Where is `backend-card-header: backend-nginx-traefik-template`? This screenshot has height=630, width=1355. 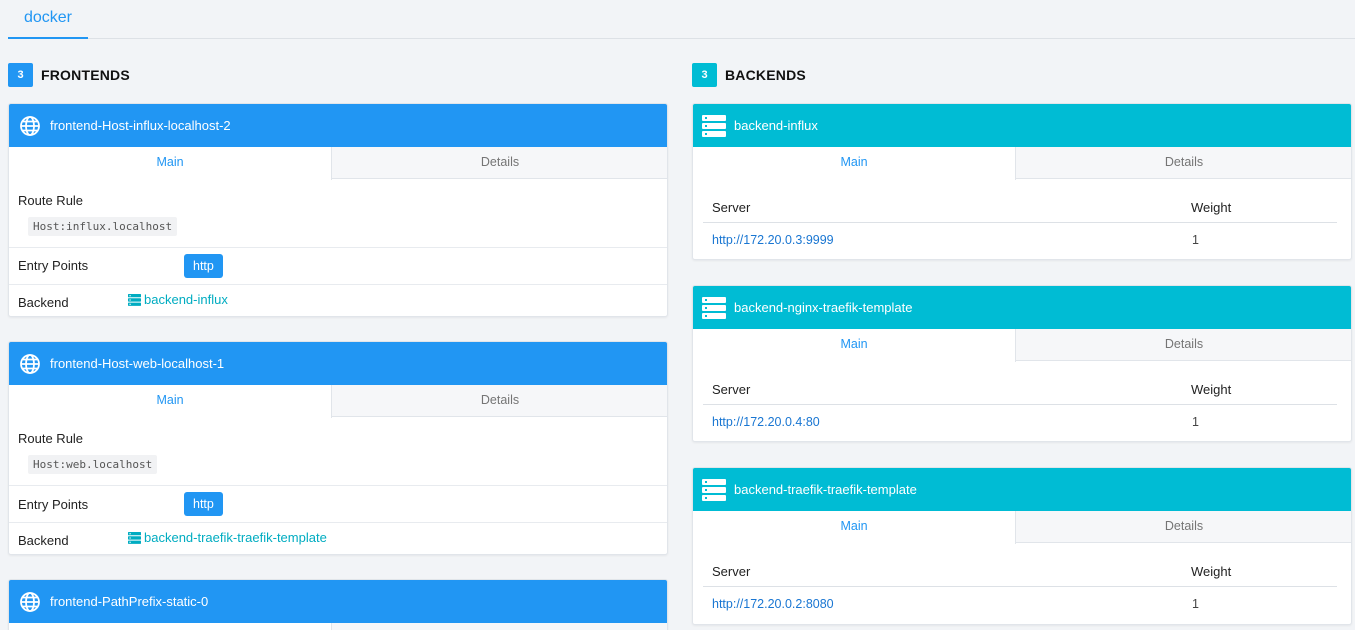
backend-card-header: backend-nginx-traefik-template is located at coordinates (1022, 307).